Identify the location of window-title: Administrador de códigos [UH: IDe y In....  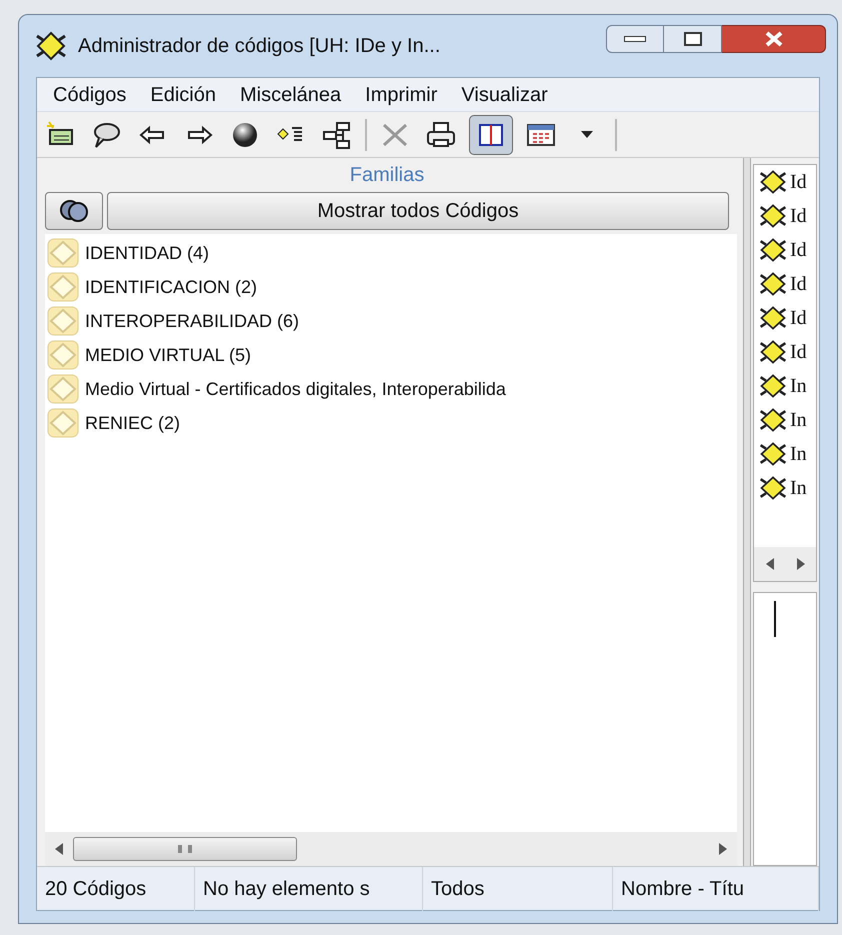
(259, 46).